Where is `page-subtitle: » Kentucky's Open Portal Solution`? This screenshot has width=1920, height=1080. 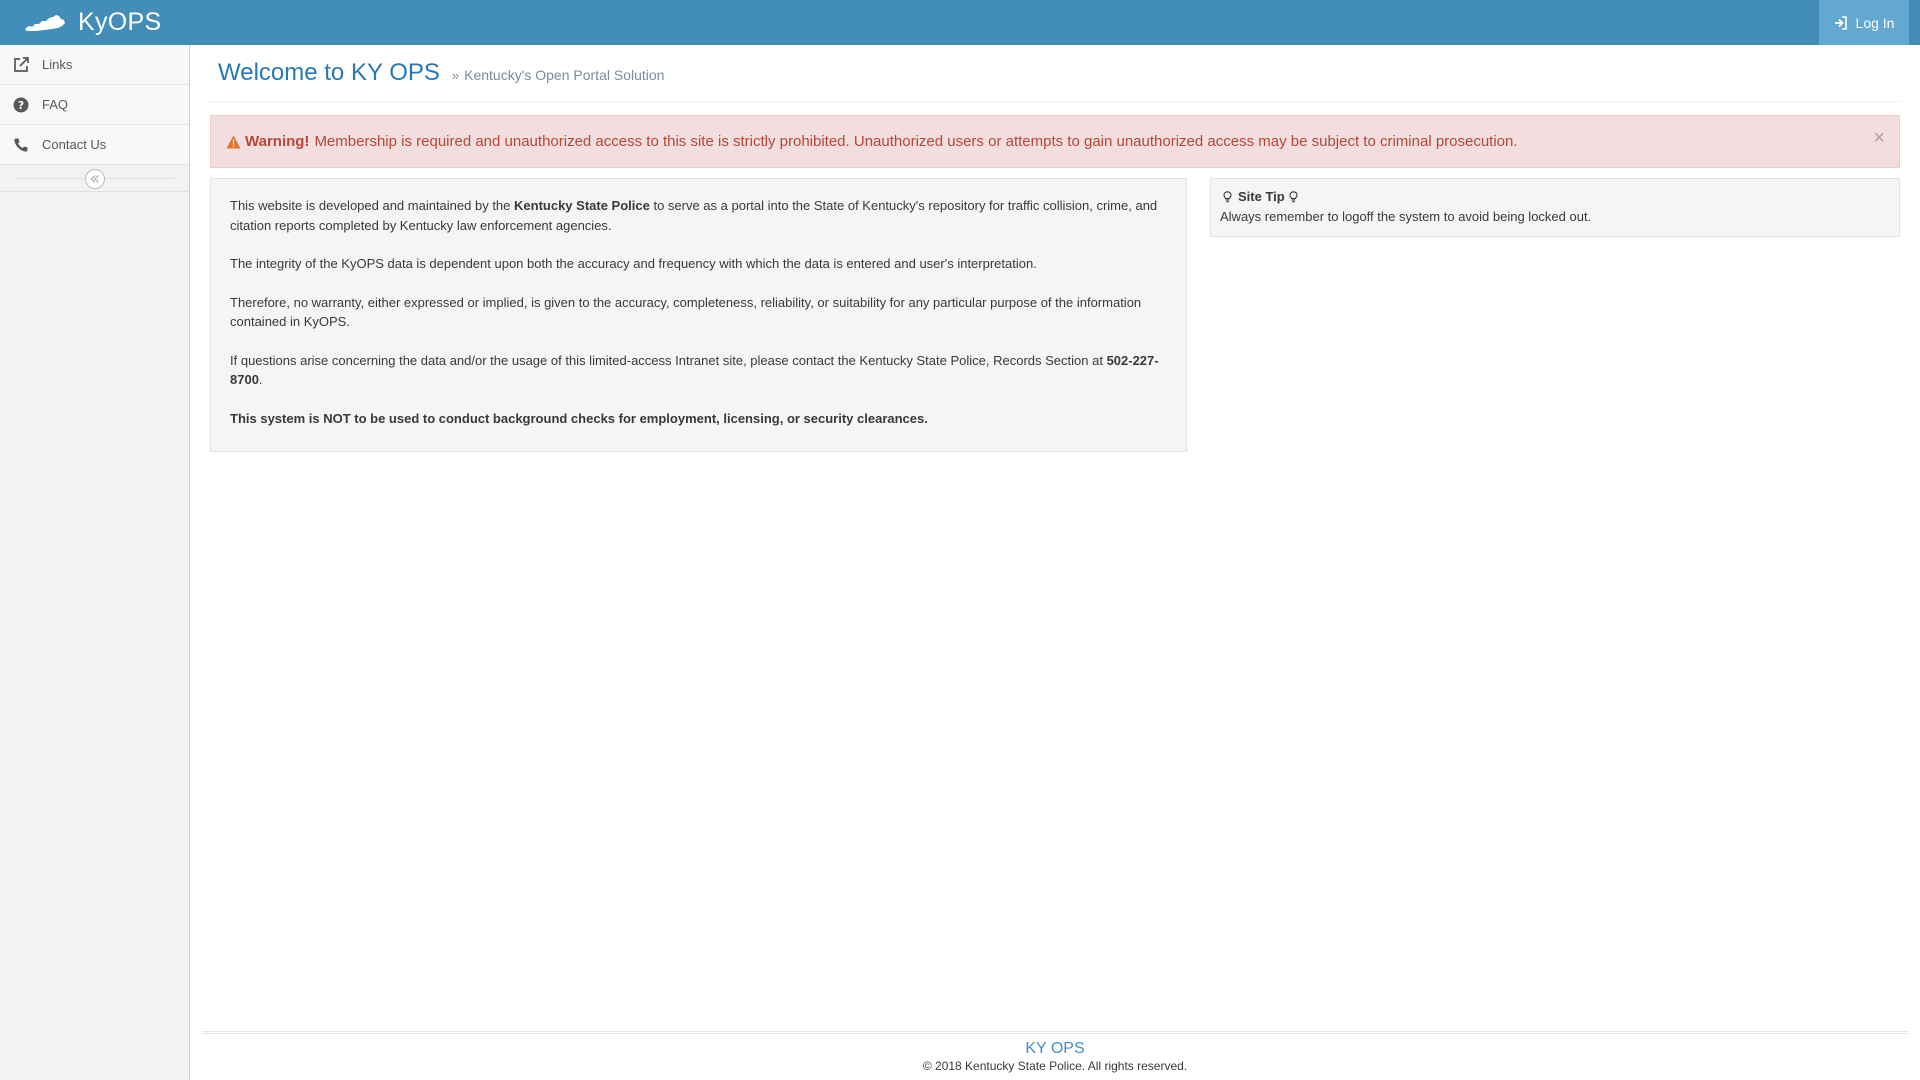
page-subtitle: » Kentucky's Open Portal Solution is located at coordinates (558, 73).